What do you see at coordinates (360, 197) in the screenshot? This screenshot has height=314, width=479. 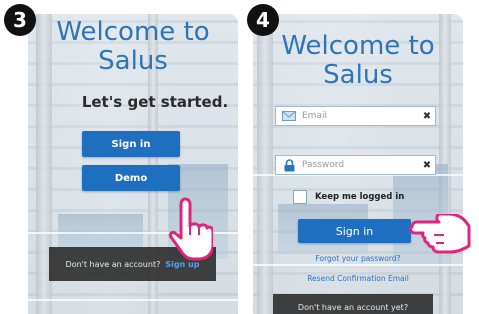 I see `keep-logged-in-label: Keep me logged in` at bounding box center [360, 197].